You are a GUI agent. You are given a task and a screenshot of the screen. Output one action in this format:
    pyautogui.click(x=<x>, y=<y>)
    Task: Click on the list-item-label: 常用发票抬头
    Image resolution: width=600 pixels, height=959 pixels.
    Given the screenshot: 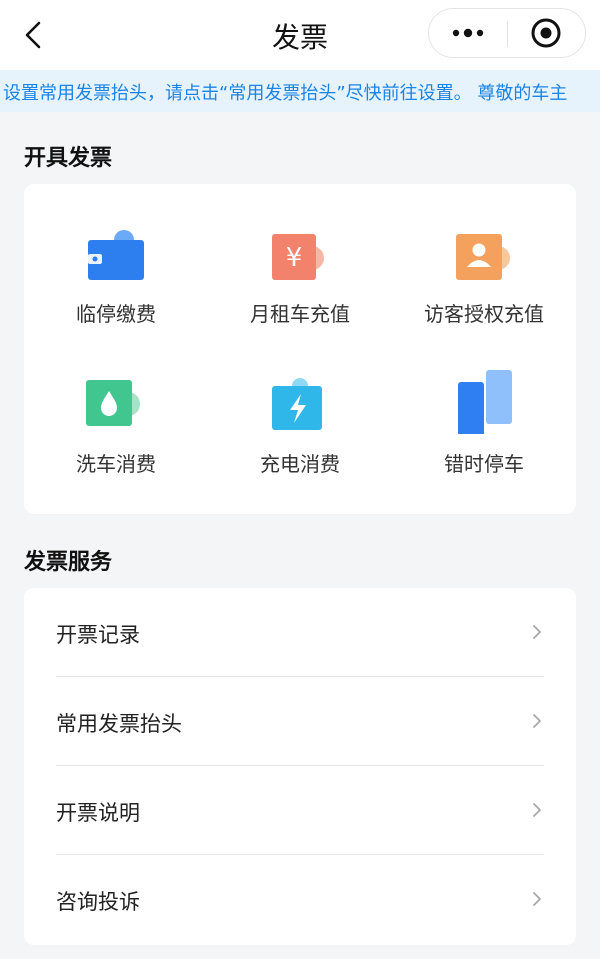 What is the action you would take?
    pyautogui.click(x=119, y=724)
    